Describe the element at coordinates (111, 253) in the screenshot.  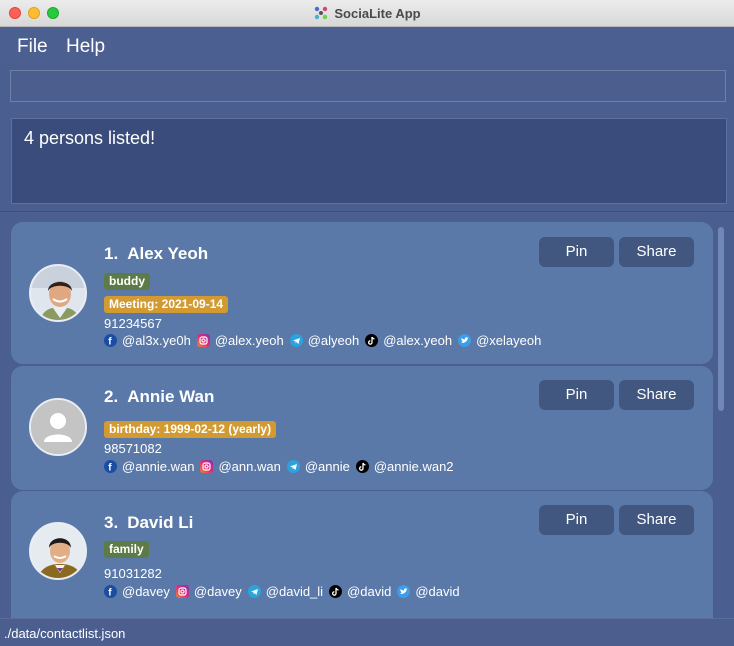
I see `person-index: 1.` at that location.